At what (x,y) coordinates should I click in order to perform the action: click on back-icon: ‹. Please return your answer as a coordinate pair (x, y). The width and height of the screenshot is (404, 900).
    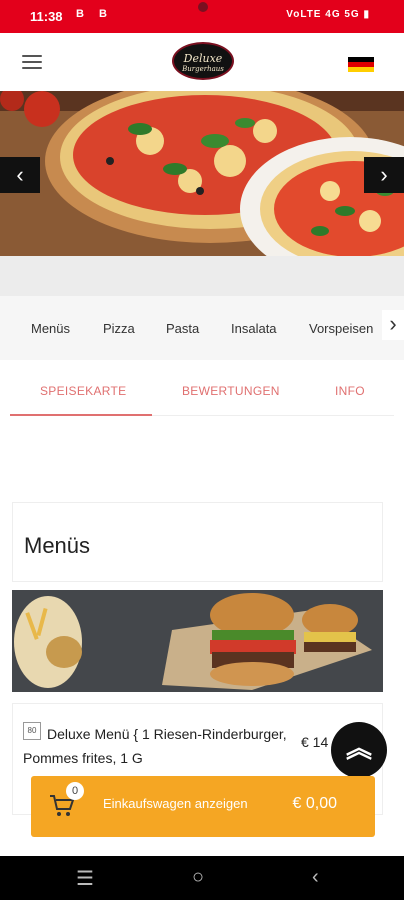
    Looking at the image, I should click on (315, 877).